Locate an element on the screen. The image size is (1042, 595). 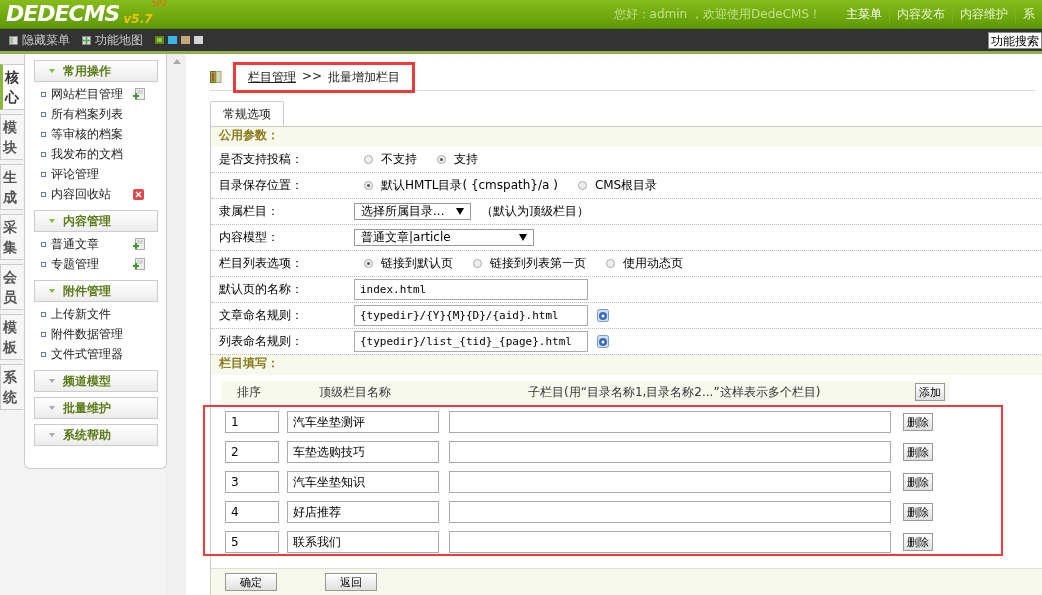
add-button: 添加 is located at coordinates (930, 392).